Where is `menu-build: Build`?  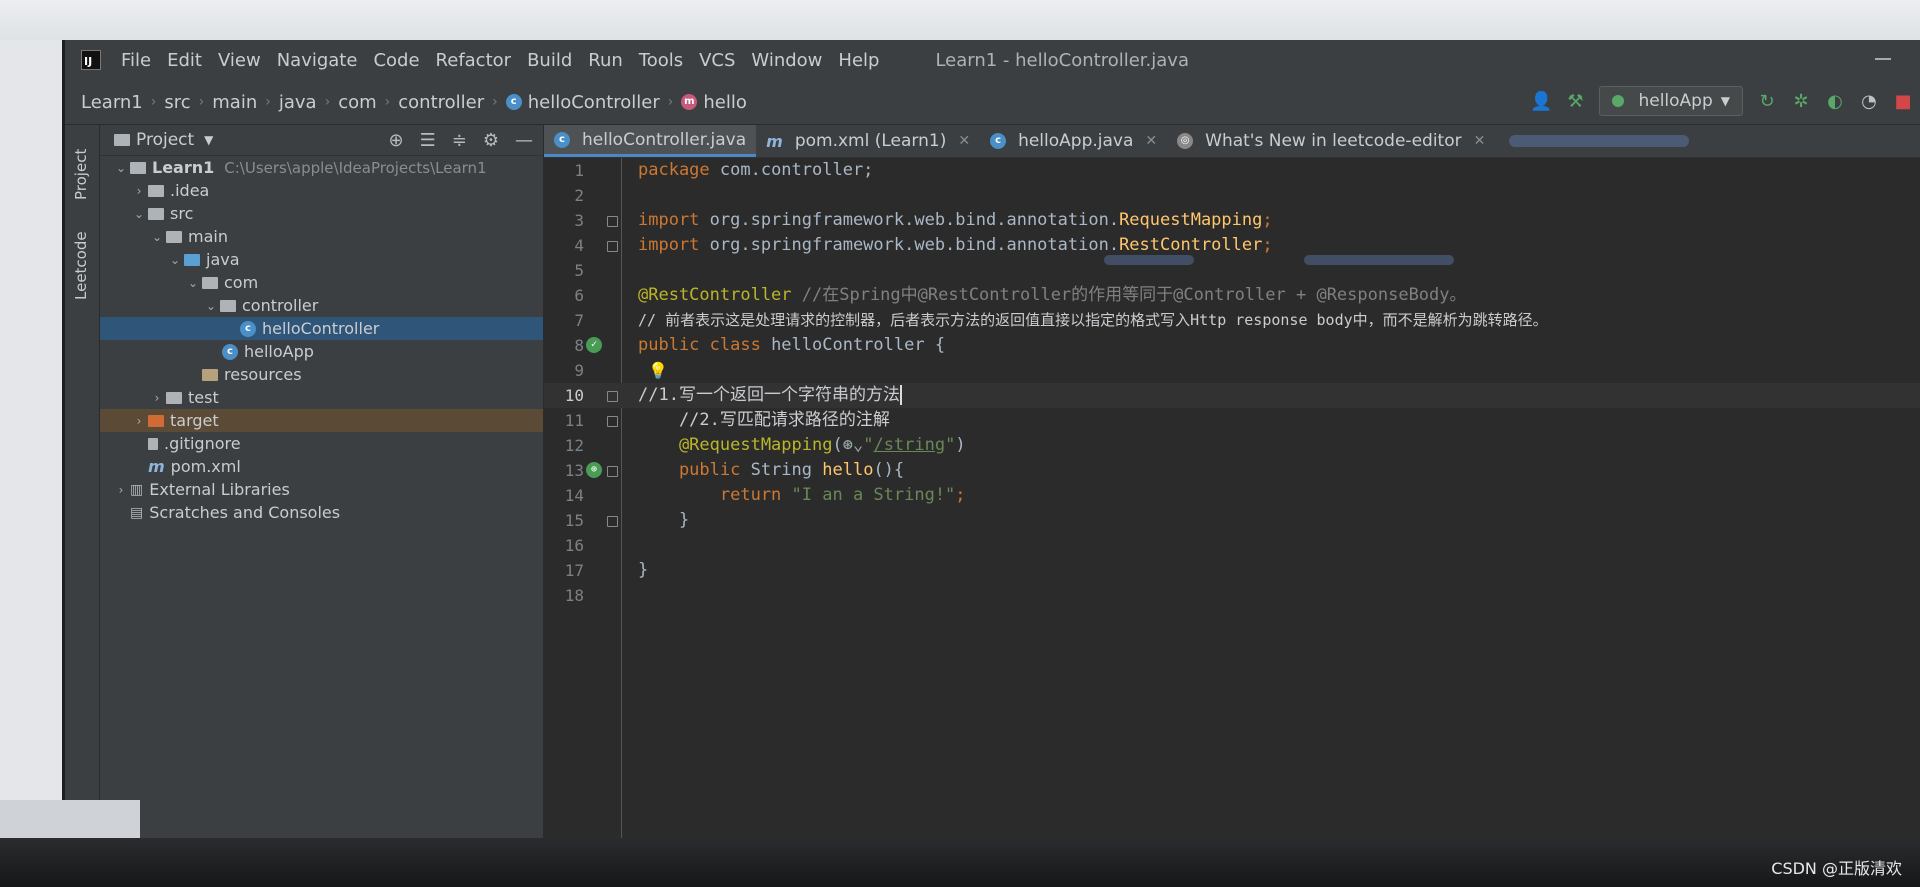 menu-build: Build is located at coordinates (549, 60).